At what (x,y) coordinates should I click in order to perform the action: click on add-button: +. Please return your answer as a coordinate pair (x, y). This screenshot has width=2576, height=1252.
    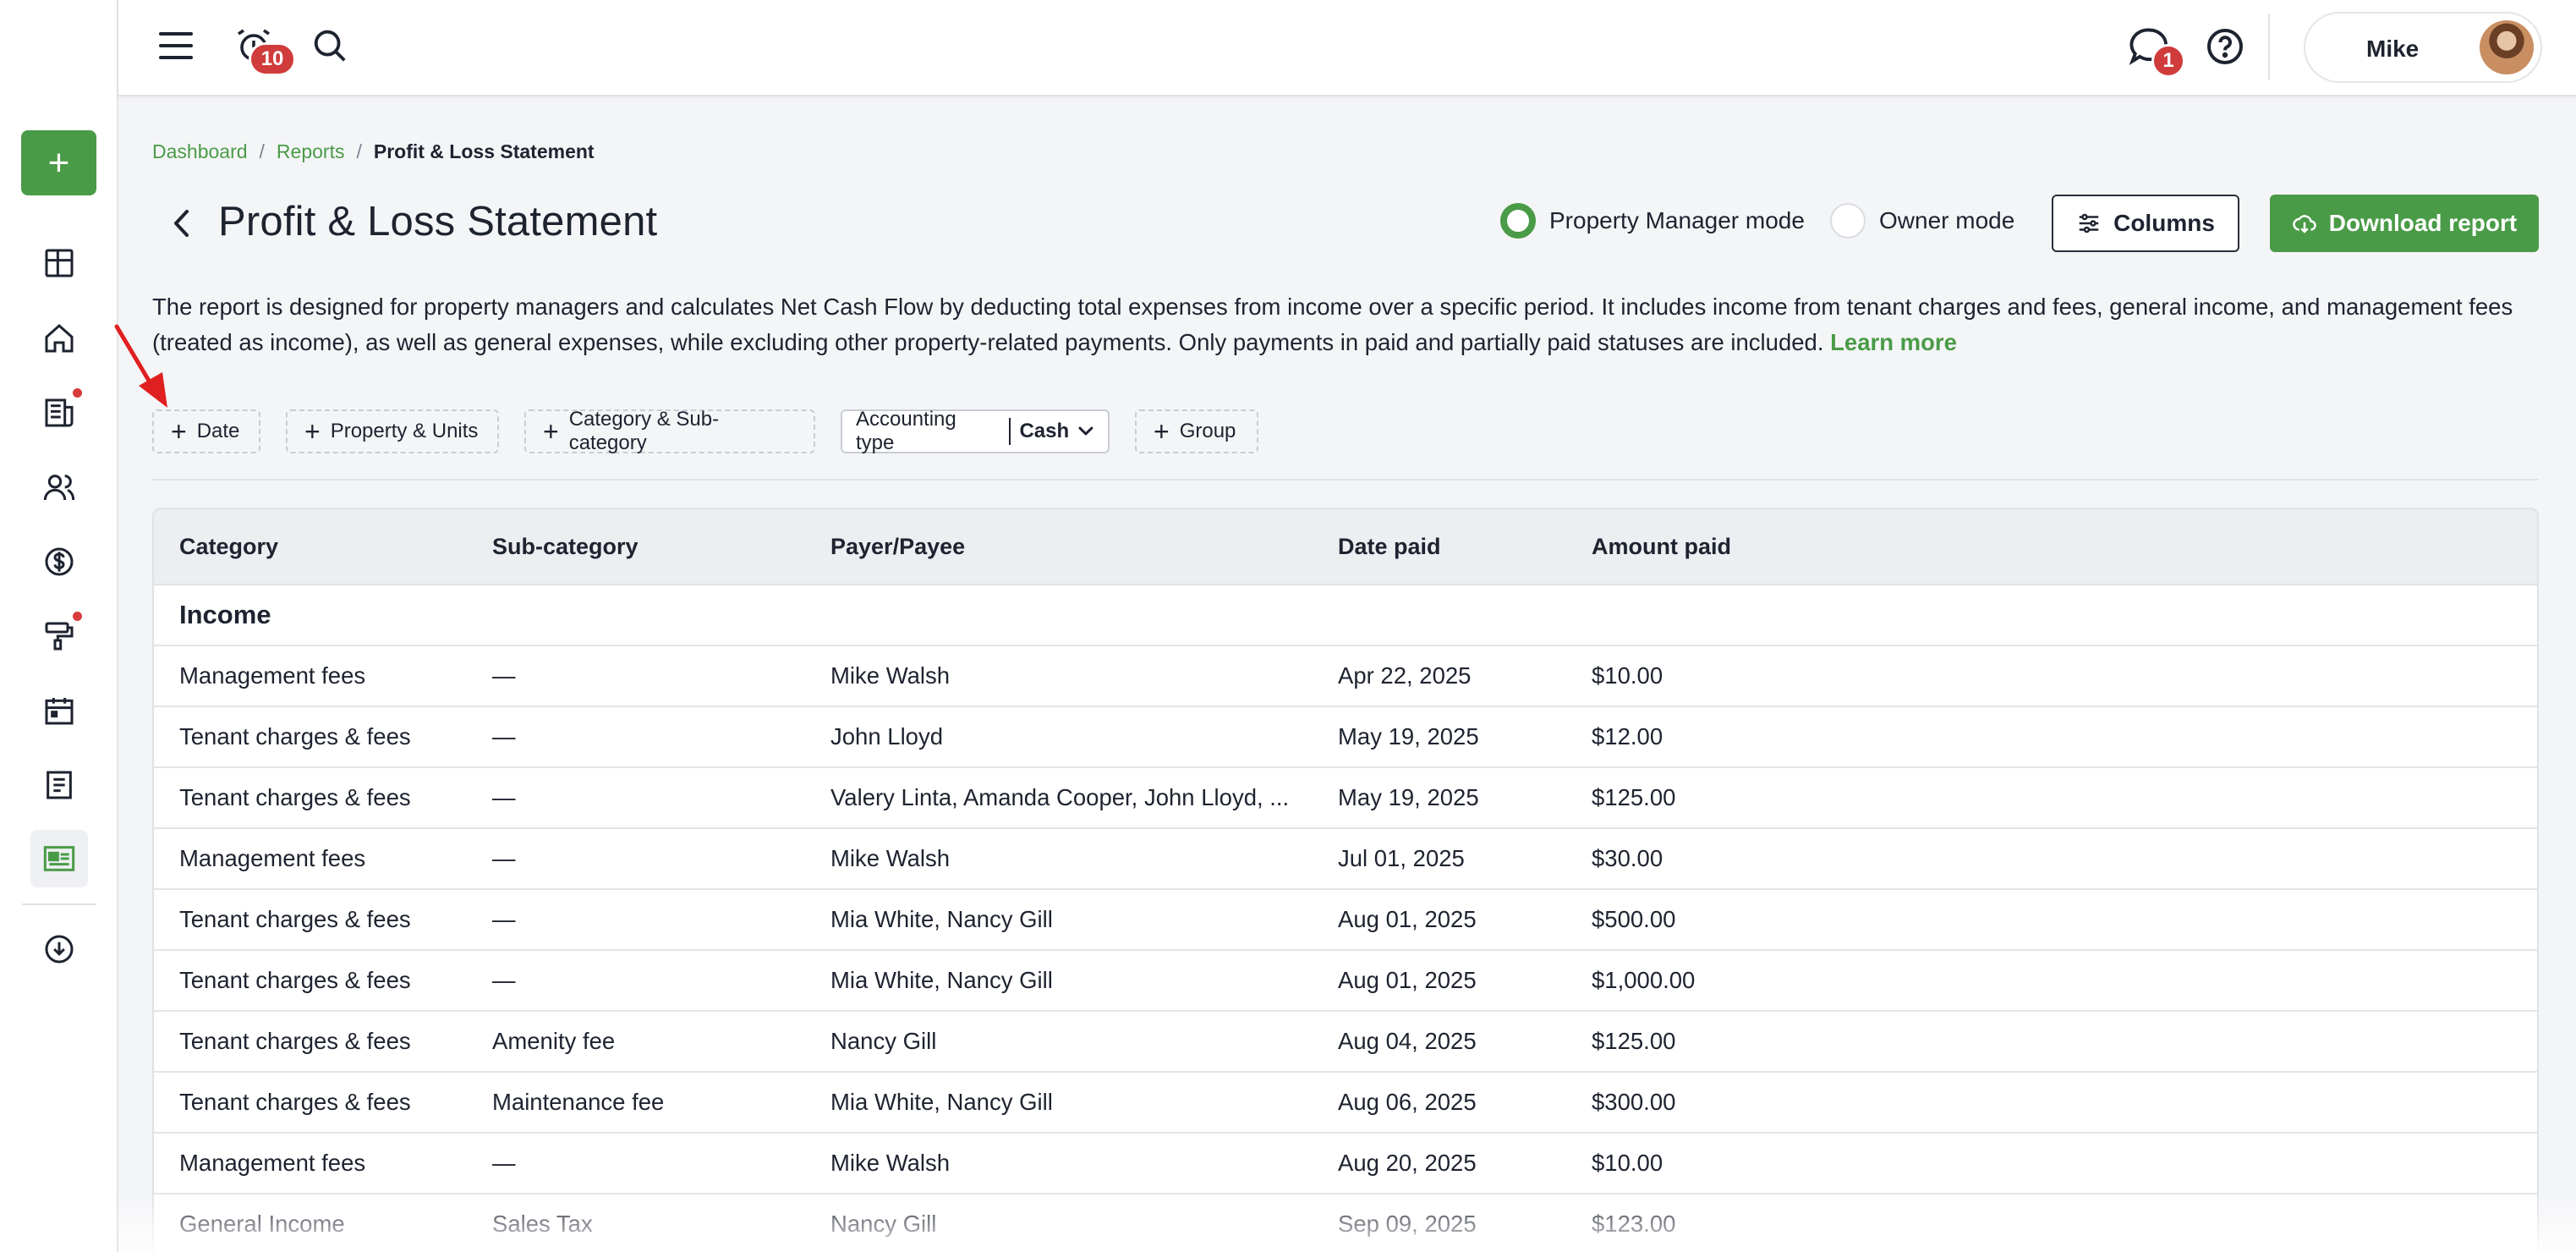
    Looking at the image, I should click on (58, 162).